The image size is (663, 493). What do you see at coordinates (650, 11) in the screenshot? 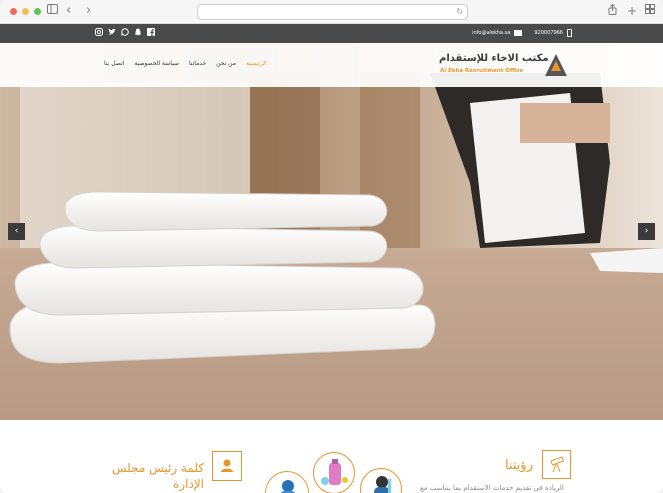
I see `tabs-icon` at bounding box center [650, 11].